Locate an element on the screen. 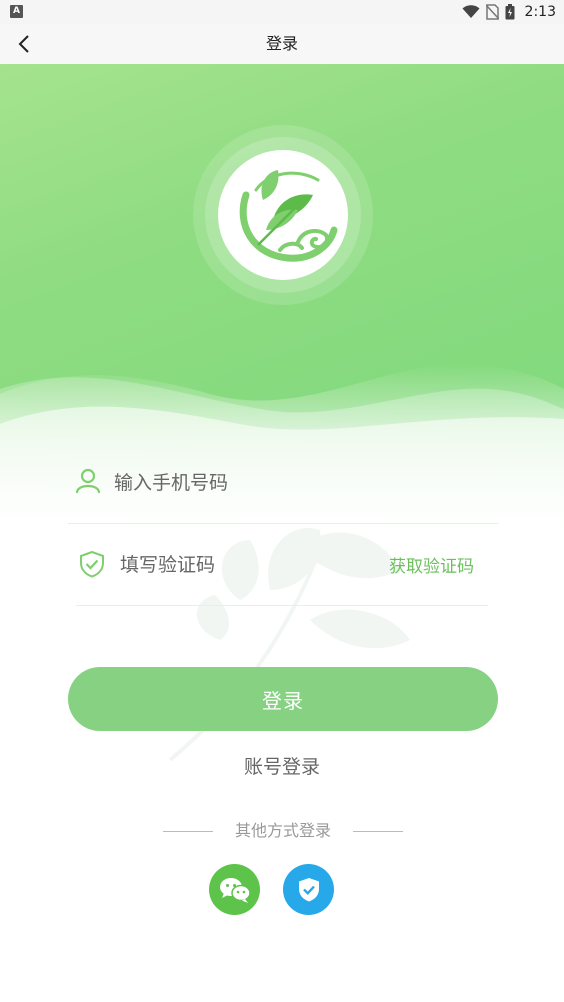 Image resolution: width=564 pixels, height=1002 pixels. code-row: 获取验证码 is located at coordinates (283, 565).